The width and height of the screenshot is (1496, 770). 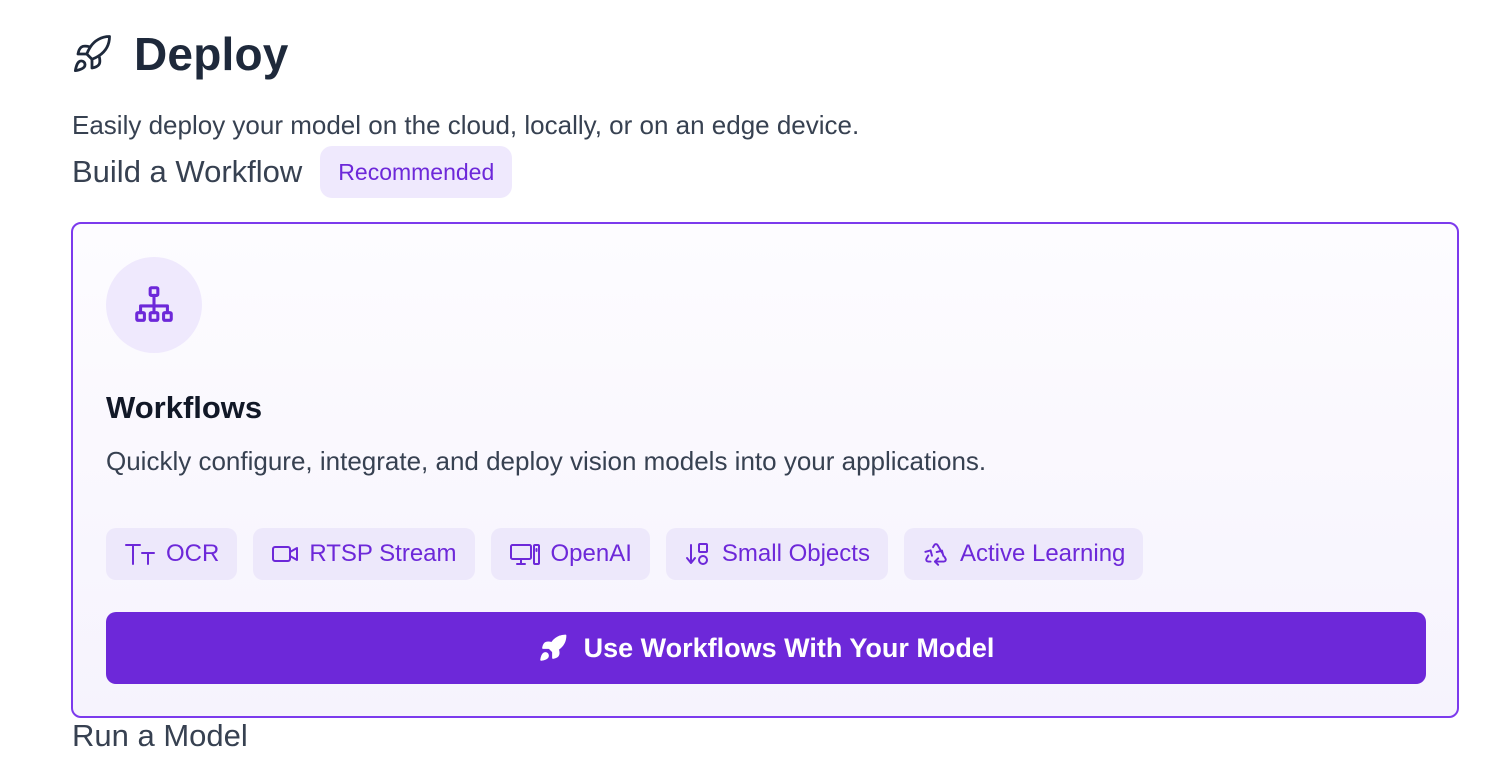 I want to click on button-label: Use Workflows With Your Model, so click(x=789, y=647).